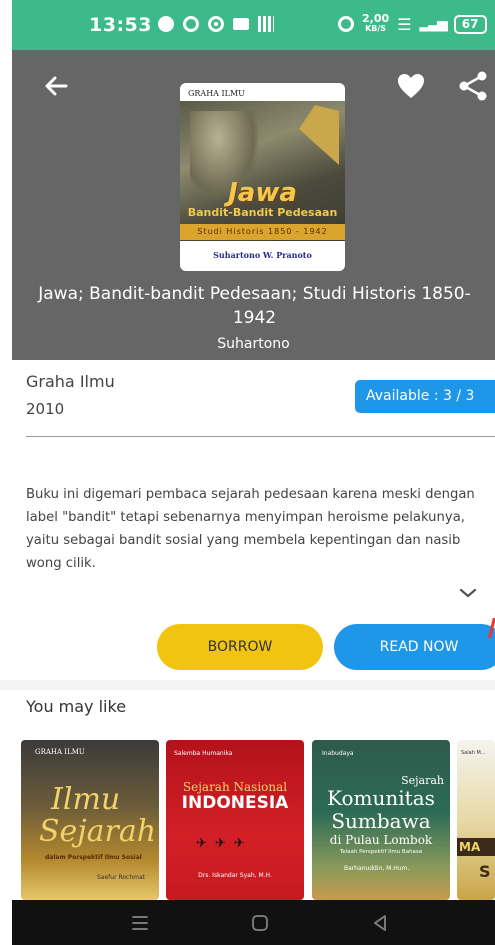 Image resolution: width=495 pixels, height=945 pixels. I want to click on wifi-icon: ☰, so click(404, 24).